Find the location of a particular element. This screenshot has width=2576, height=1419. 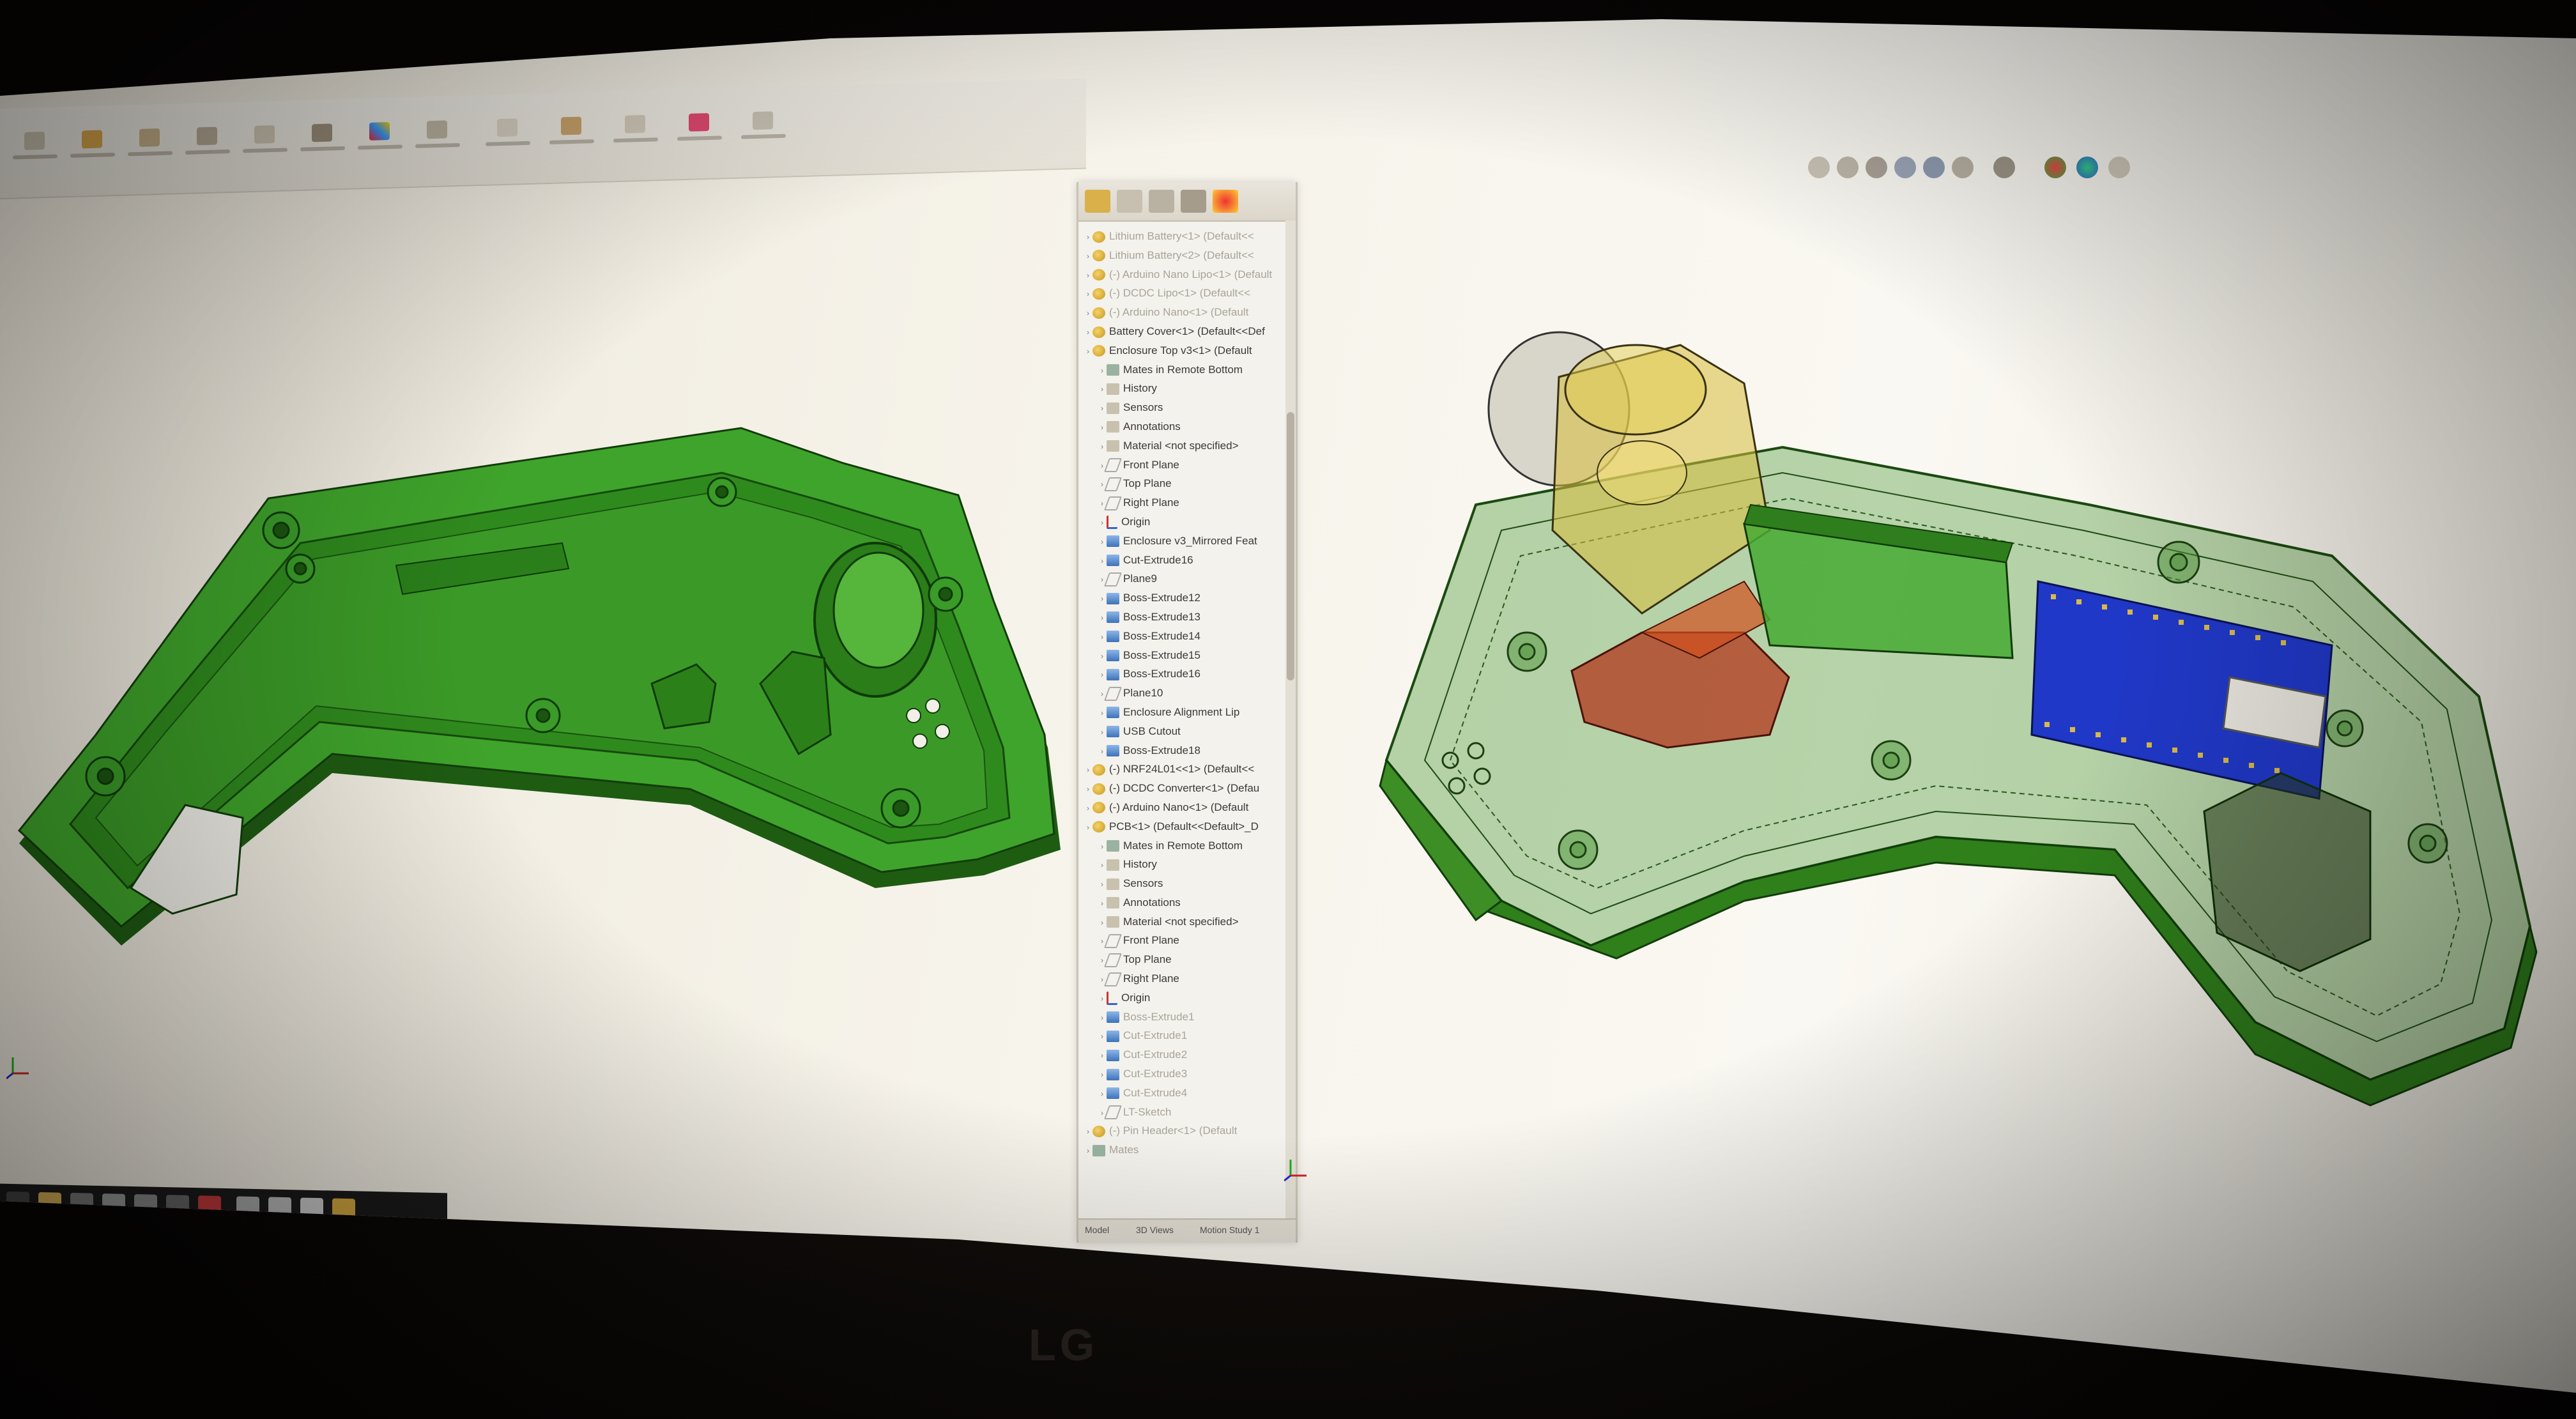

tree-item: › Boss-Extrude12 is located at coordinates (1180, 598).